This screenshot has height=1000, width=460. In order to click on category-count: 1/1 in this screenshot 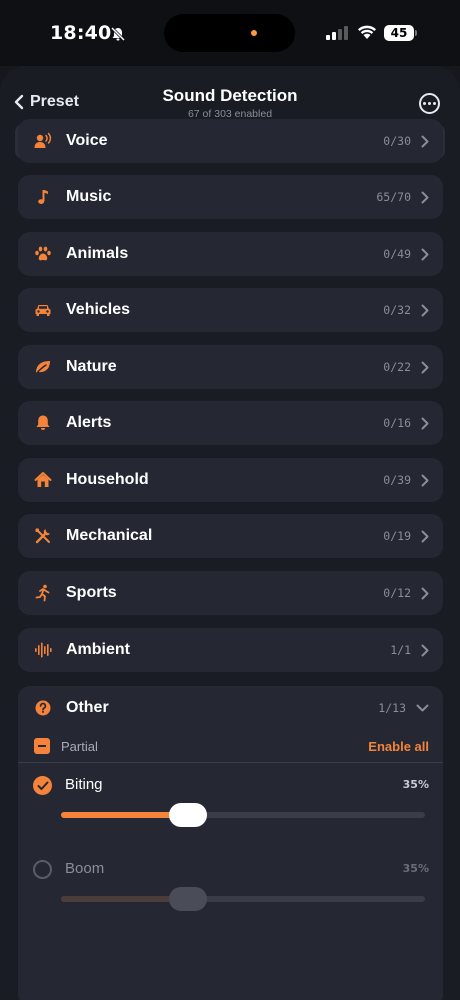, I will do `click(400, 650)`.